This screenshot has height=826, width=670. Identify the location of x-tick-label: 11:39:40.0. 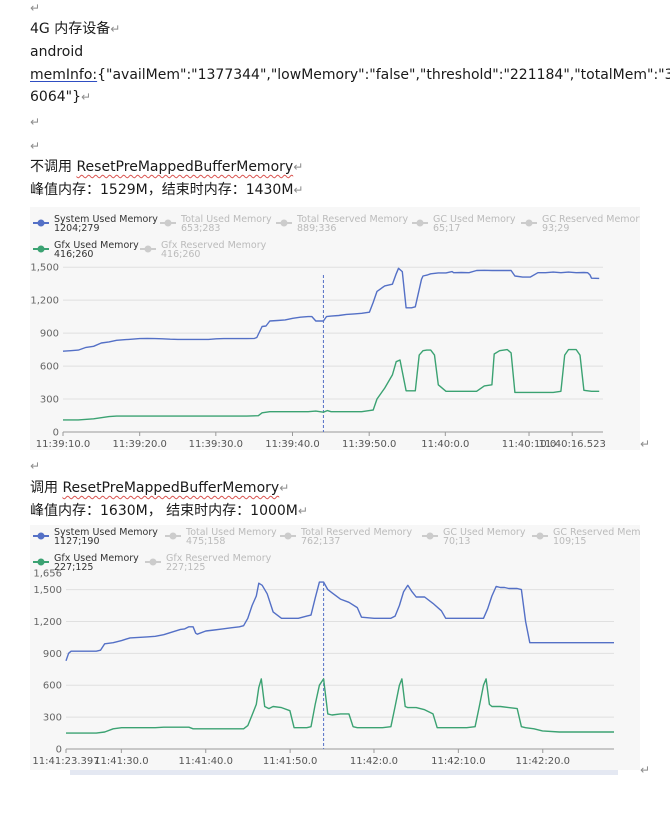
(292, 444).